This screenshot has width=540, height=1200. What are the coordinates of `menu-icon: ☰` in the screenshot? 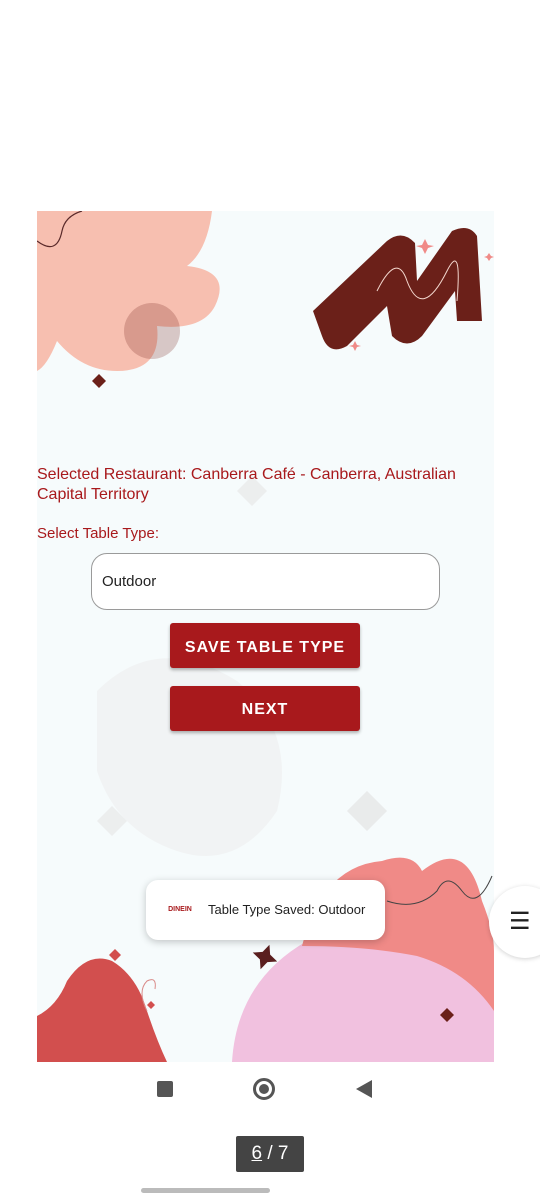 It's located at (520, 921).